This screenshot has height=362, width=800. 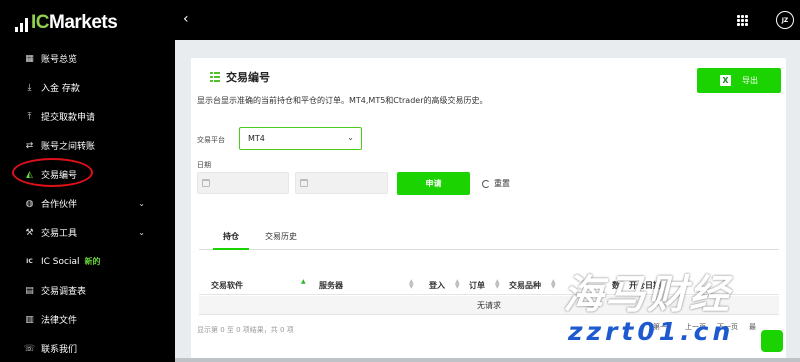 What do you see at coordinates (204, 165) in the screenshot?
I see `date-label: 日期` at bounding box center [204, 165].